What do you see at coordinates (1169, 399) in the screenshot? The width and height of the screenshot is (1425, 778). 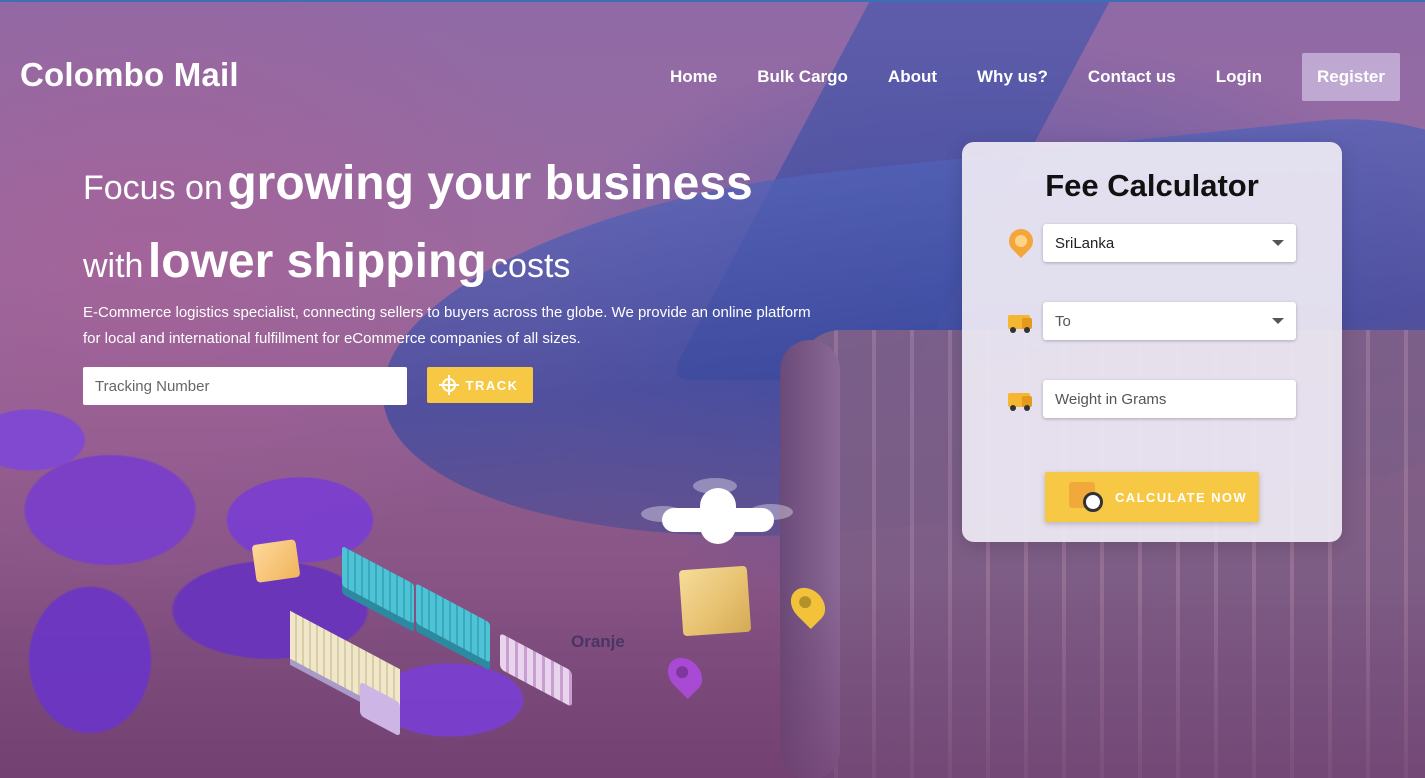 I see `weight-grams-input: Weight in Grams` at bounding box center [1169, 399].